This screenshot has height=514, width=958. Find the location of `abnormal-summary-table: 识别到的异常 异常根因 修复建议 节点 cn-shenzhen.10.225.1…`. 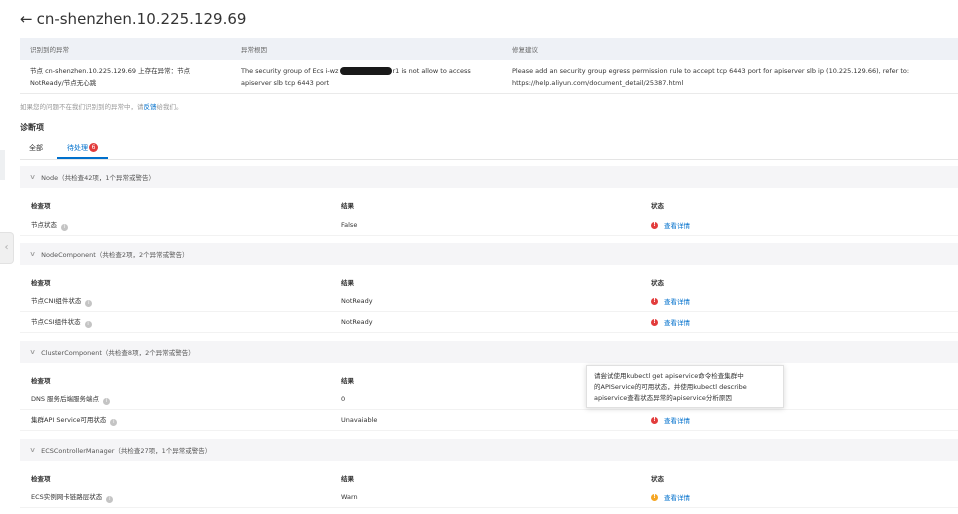

abnormal-summary-table: 识别到的异常 异常根因 修复建议 节点 cn-shenzhen.10.225.1… is located at coordinates (489, 66).